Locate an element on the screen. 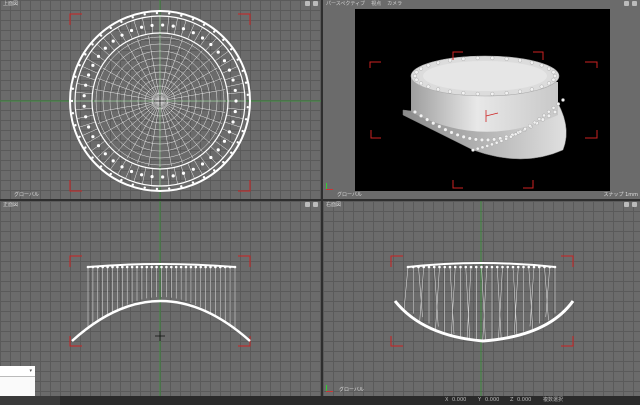 The height and width of the screenshot is (405, 640). viewport-title: 右面図 is located at coordinates (334, 205).